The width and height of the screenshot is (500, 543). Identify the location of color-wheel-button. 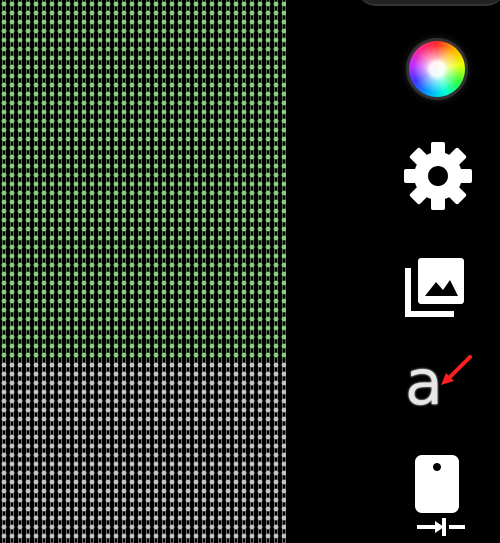
(437, 69).